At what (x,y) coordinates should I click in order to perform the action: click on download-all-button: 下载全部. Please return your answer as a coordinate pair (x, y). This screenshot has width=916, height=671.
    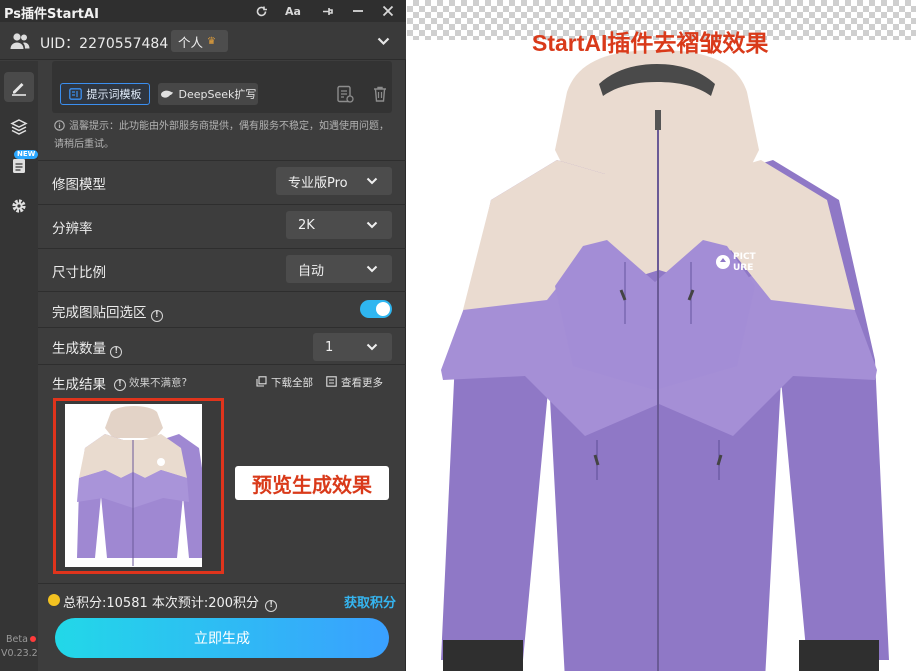
    Looking at the image, I should click on (284, 382).